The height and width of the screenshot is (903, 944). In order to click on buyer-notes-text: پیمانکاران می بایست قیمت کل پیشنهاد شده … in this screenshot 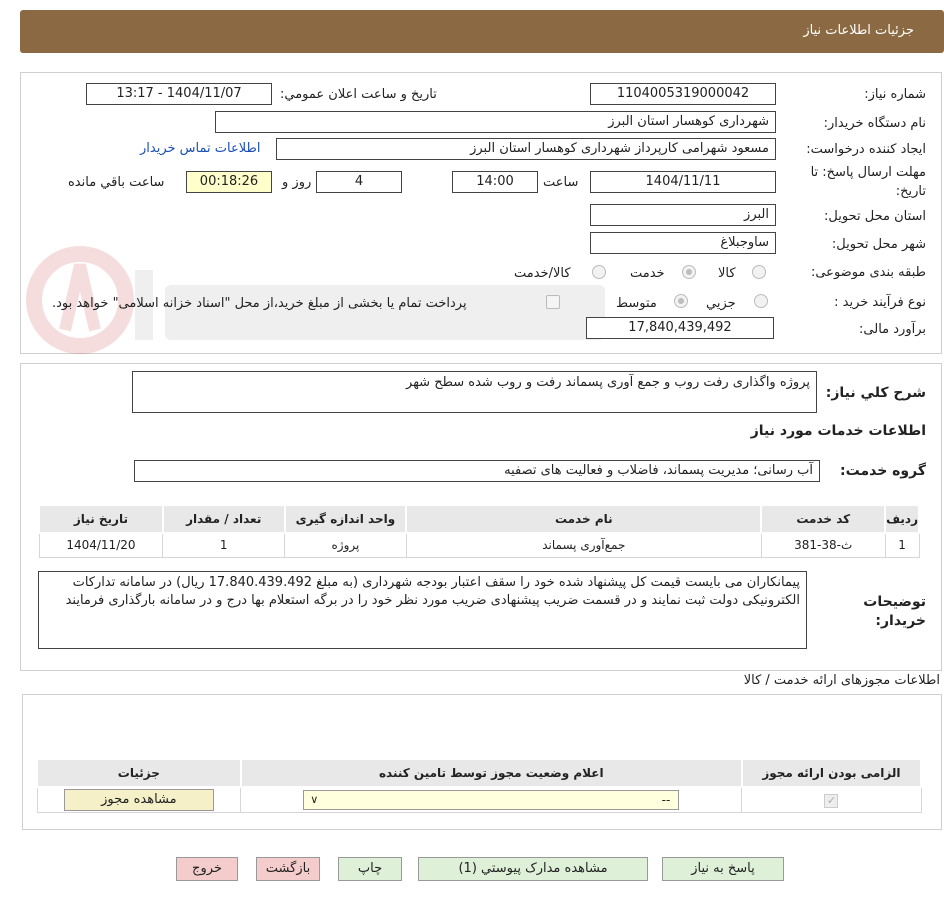, I will do `click(432, 591)`.